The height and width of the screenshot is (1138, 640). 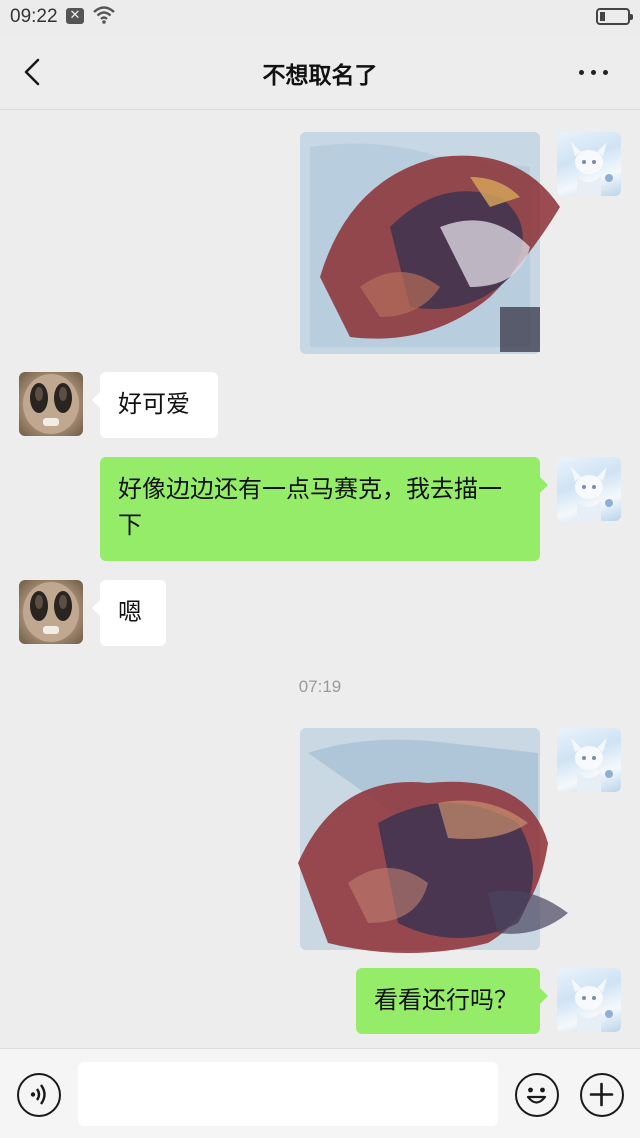 I want to click on message-bubble-received: 好可爱, so click(x=155, y=405).